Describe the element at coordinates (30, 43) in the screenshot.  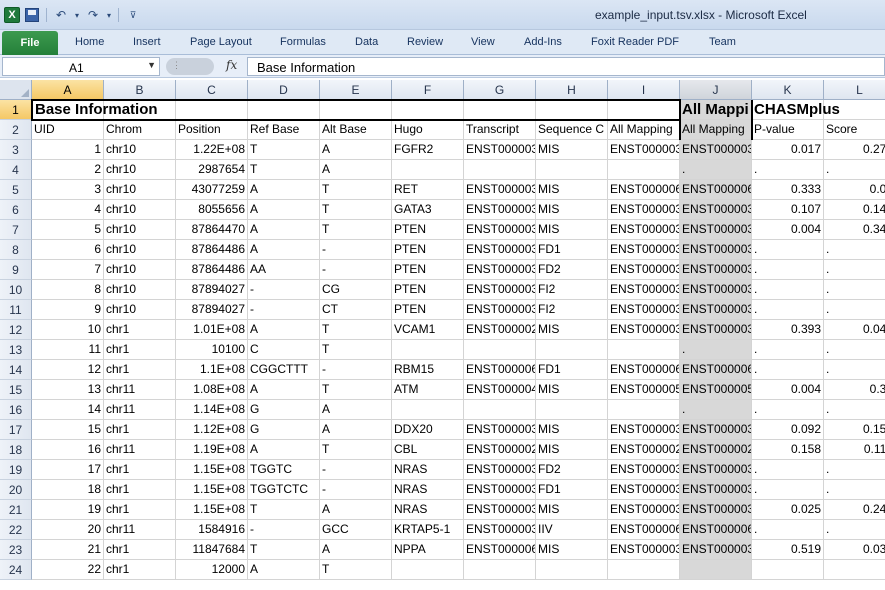
I see `tab-file: File` at that location.